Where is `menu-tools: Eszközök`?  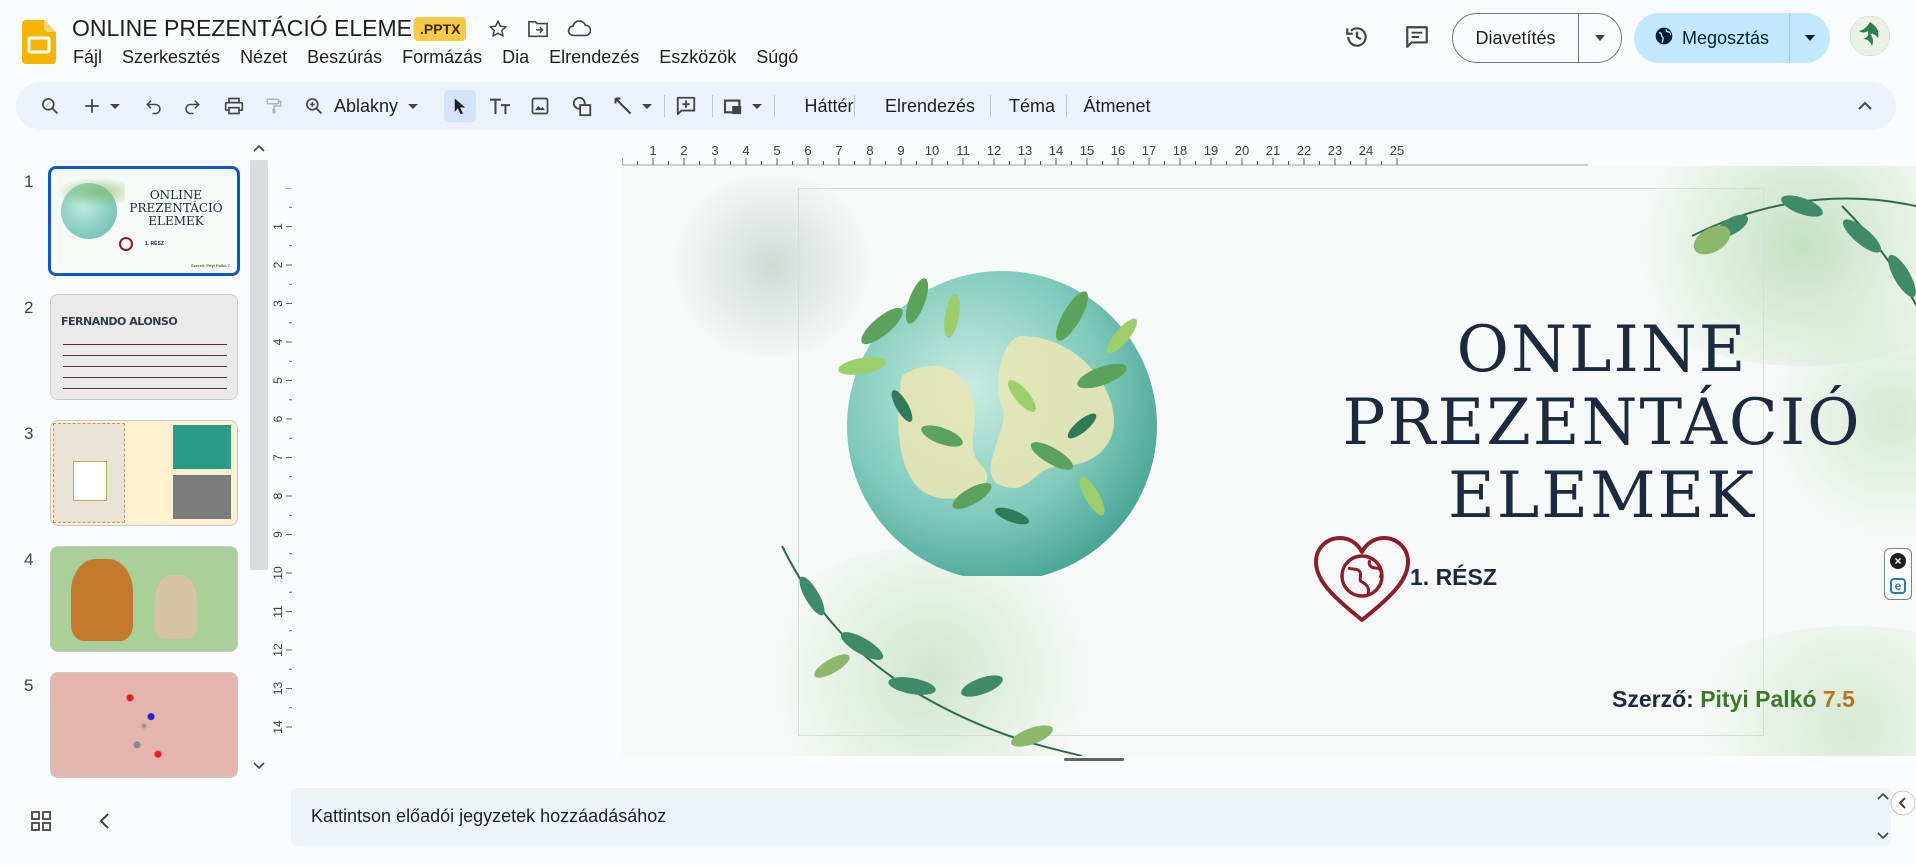 menu-tools: Eszközök is located at coordinates (697, 57).